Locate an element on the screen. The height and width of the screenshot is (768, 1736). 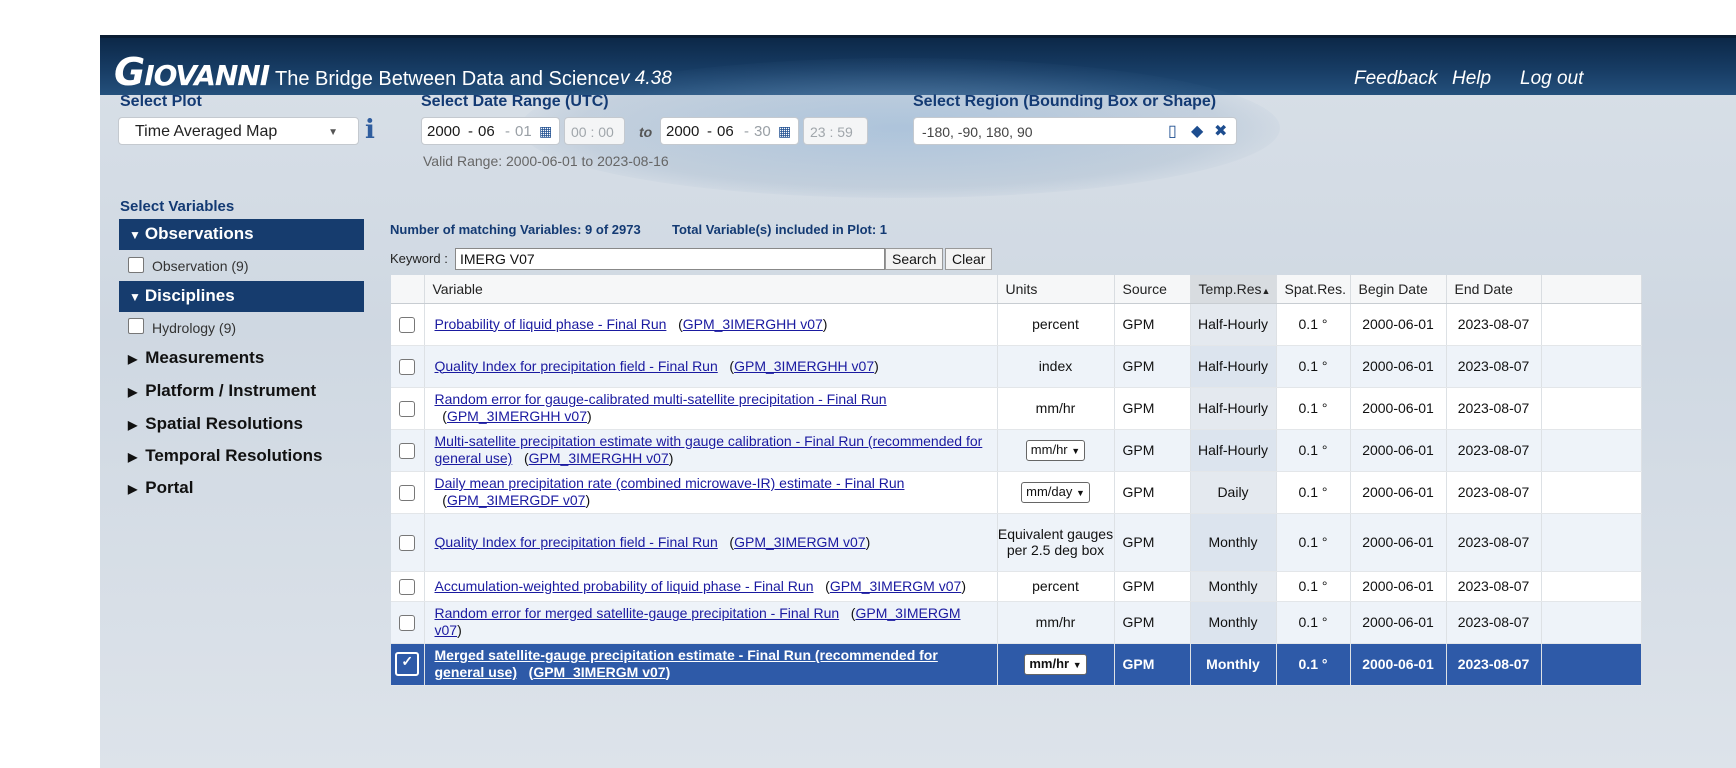
units-label: percent is located at coordinates (1055, 586).